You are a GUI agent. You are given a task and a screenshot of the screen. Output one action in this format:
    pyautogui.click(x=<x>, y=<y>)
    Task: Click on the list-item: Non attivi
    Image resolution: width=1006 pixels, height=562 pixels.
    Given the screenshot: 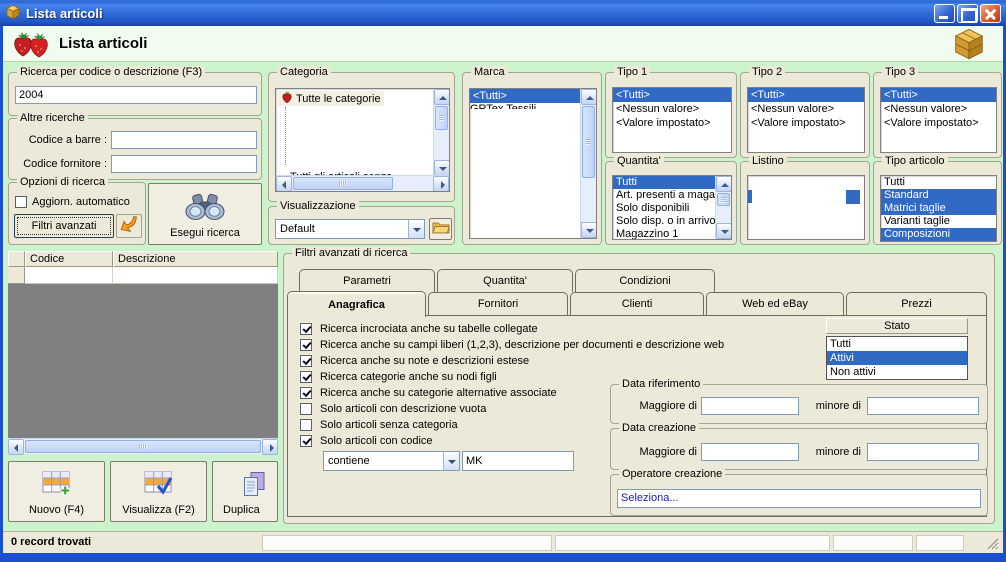 What is the action you would take?
    pyautogui.click(x=897, y=372)
    